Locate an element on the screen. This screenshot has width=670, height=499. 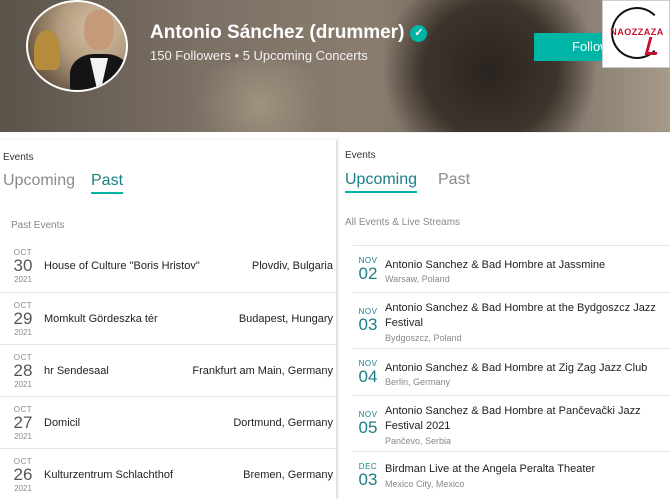
event-date: OCT 28 2021 is located at coordinates (23, 371).